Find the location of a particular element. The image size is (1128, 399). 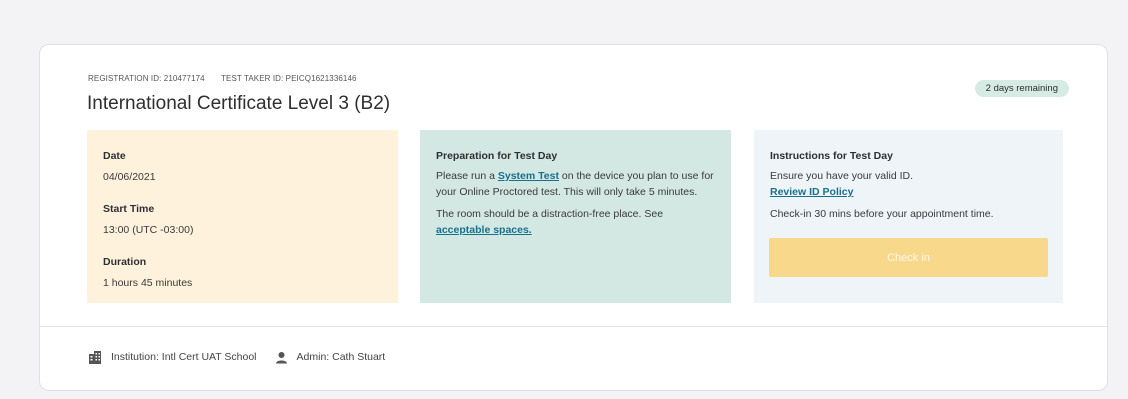

admin-text: Admin: Cath Stuart is located at coordinates (341, 357).